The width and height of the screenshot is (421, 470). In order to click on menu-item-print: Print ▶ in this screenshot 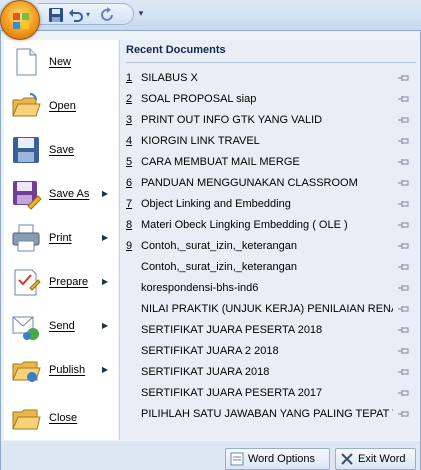, I will do `click(61, 238)`.